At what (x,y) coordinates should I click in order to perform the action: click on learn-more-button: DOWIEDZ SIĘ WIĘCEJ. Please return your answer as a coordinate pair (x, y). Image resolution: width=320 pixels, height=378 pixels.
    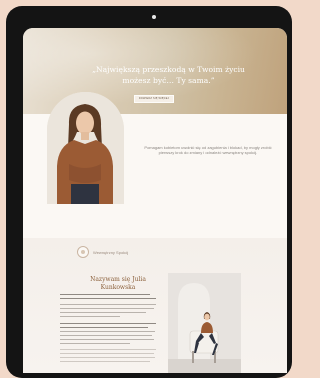
    Looking at the image, I should click on (154, 99).